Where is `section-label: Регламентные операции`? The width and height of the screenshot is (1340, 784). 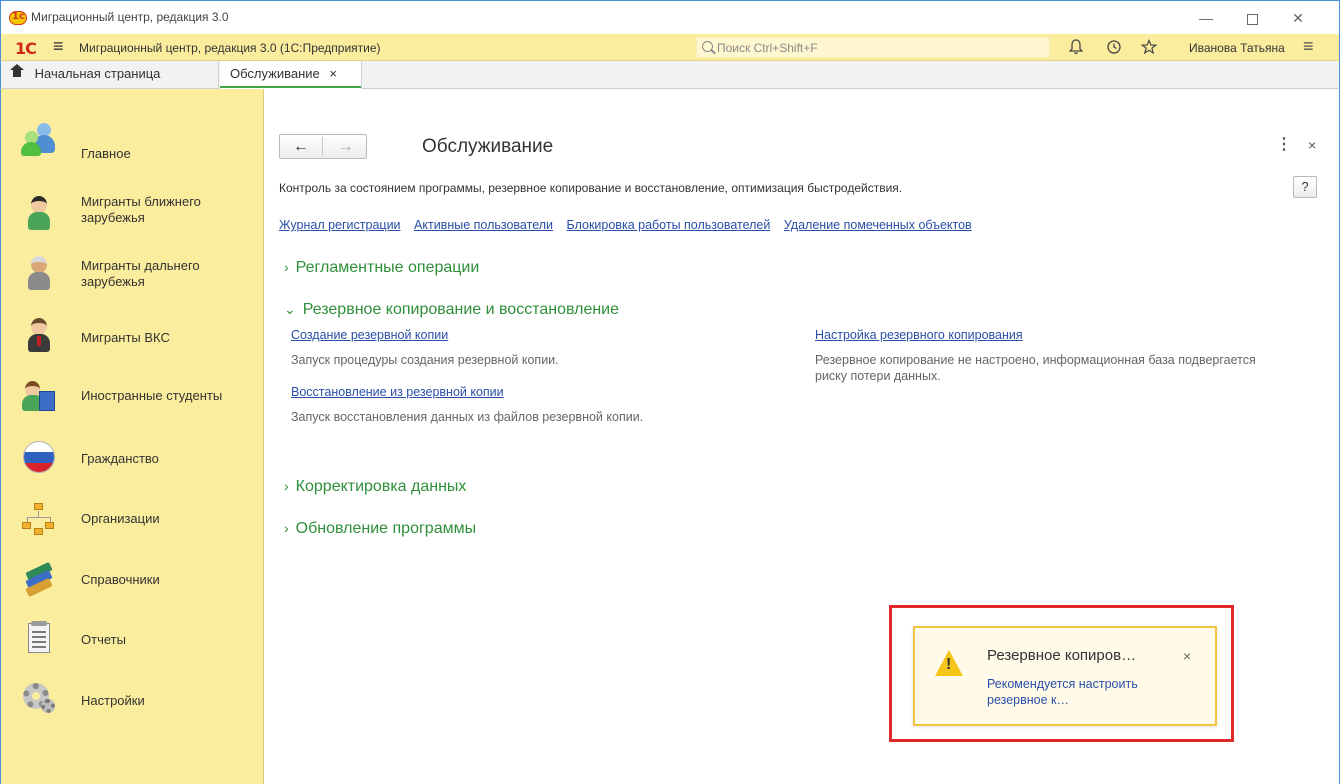 section-label: Регламентные операции is located at coordinates (387, 267).